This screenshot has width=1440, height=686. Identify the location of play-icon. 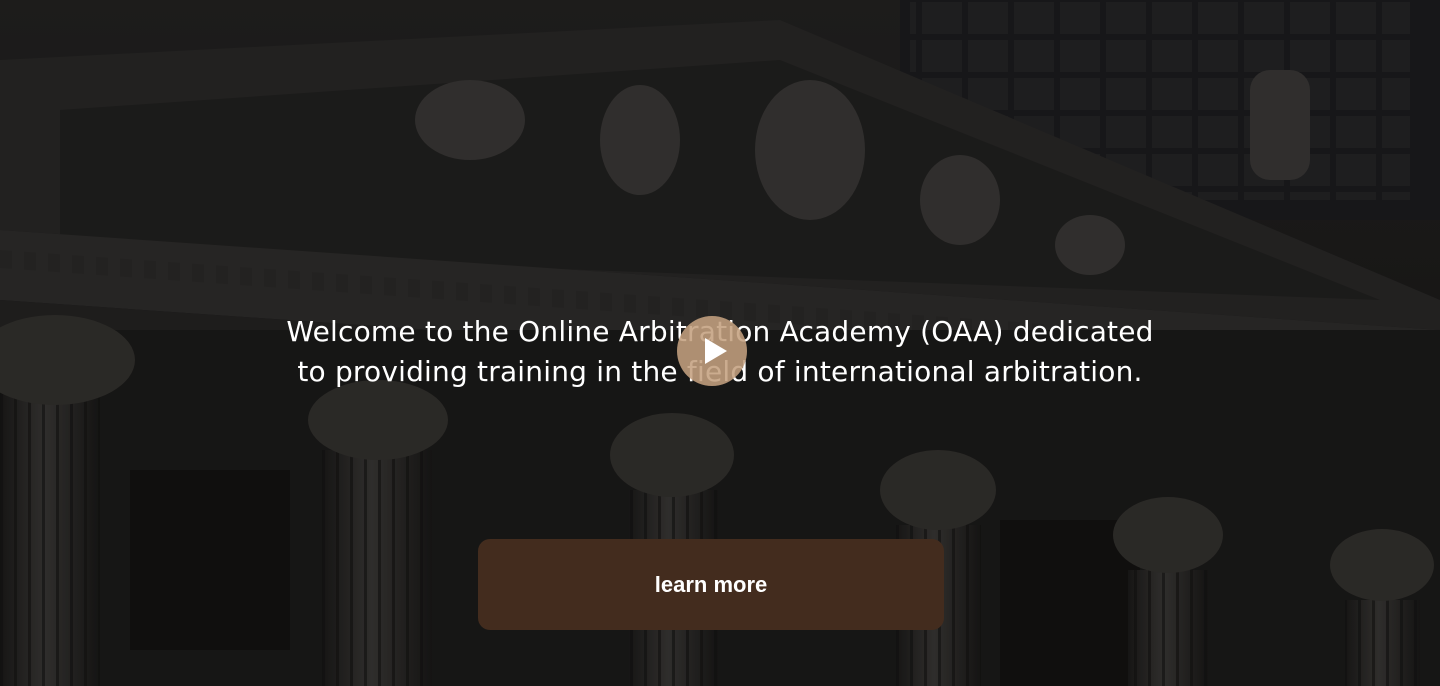
(716, 351).